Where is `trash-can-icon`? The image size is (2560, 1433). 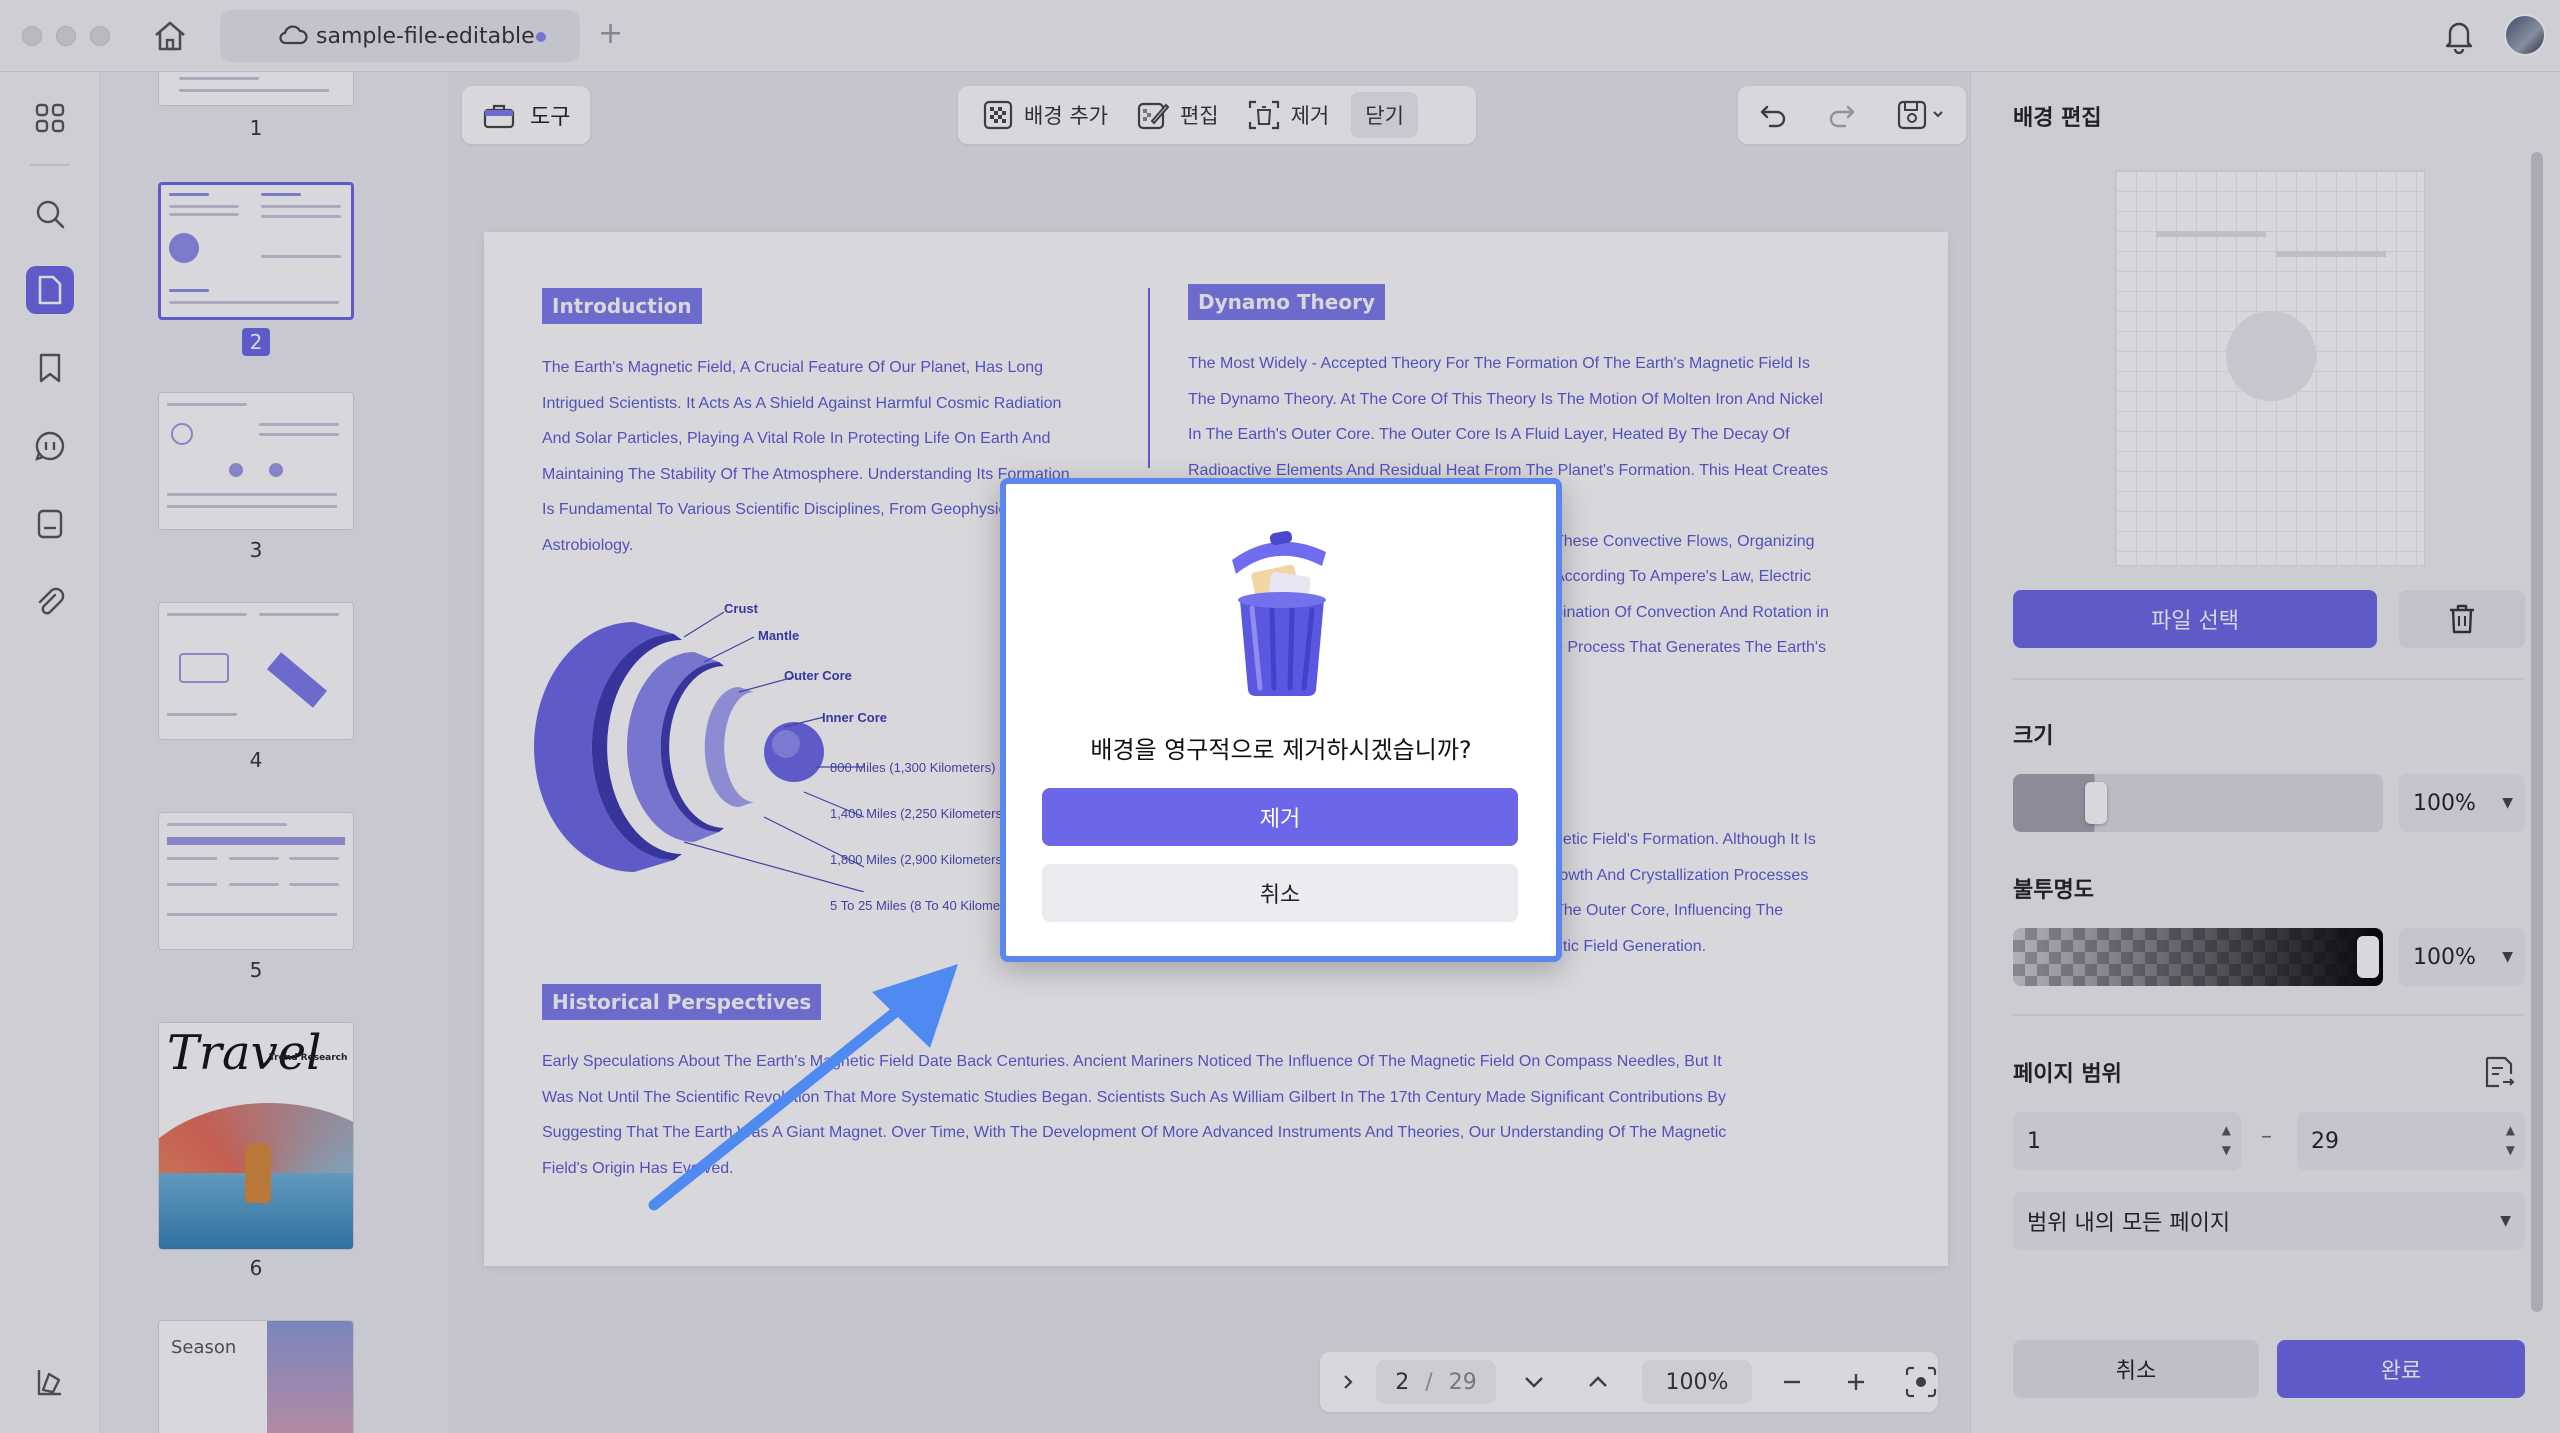 trash-can-icon is located at coordinates (1279, 613).